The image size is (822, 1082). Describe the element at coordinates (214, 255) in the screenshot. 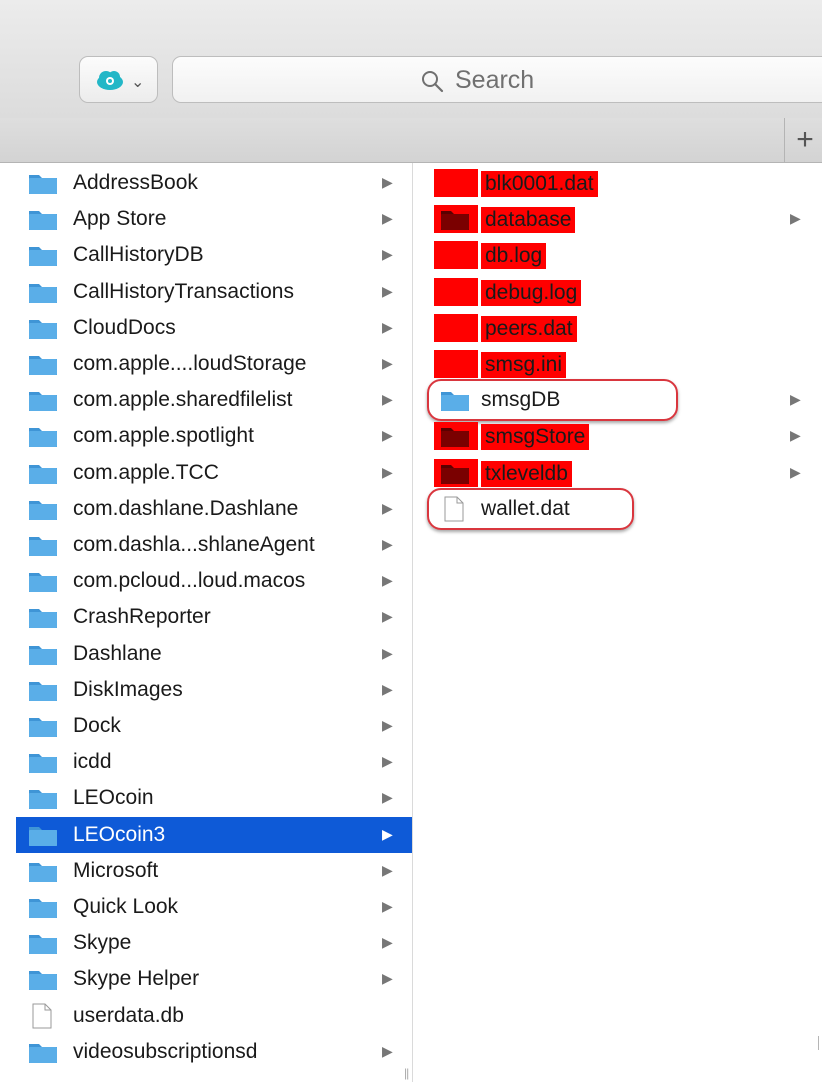

I see `list-item: CallHistoryDB ▶` at that location.